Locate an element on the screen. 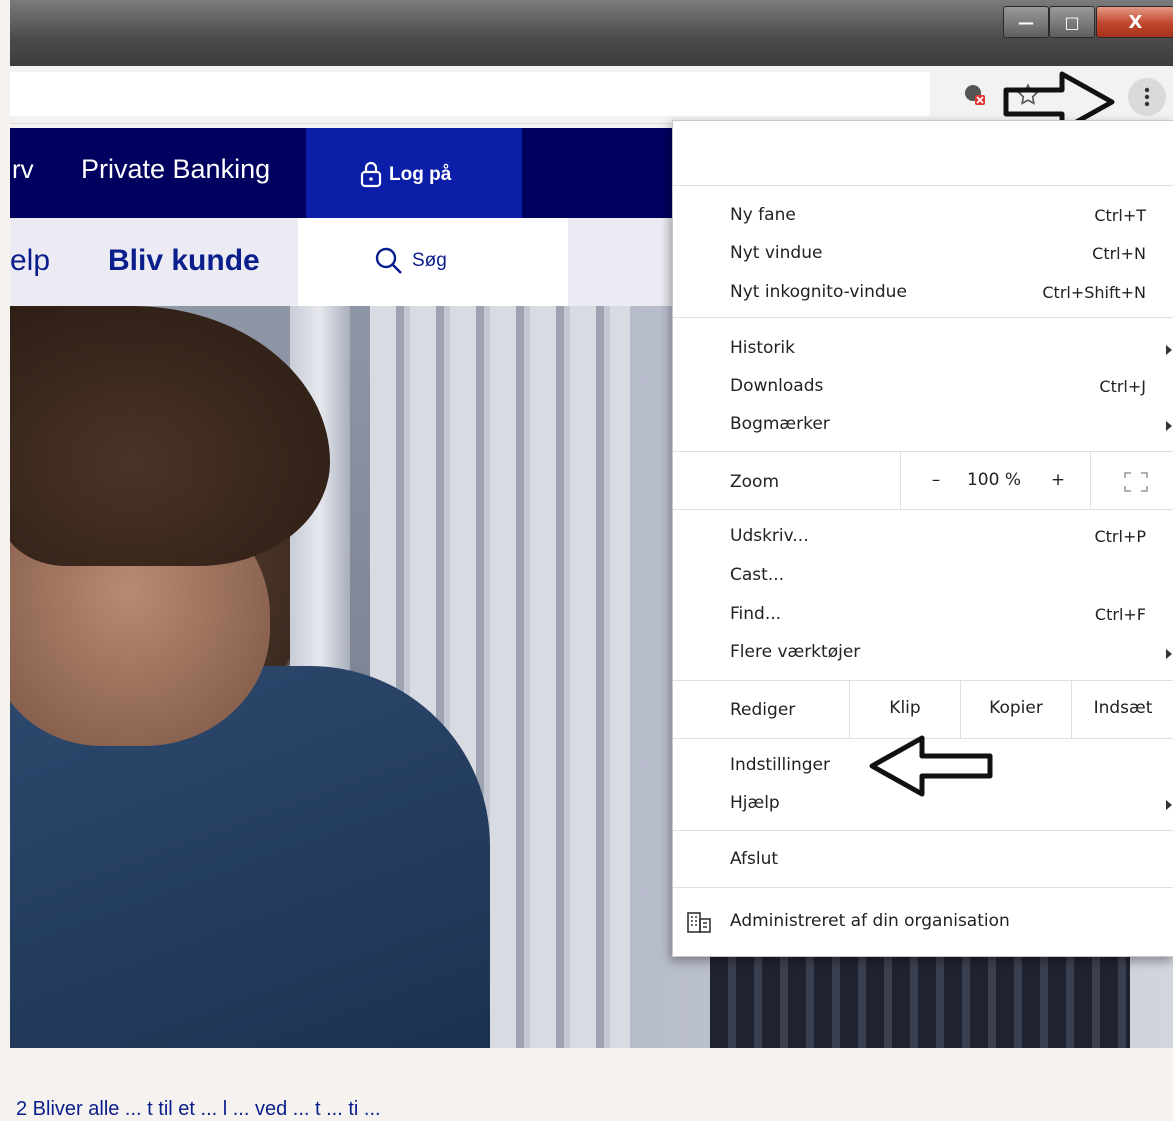 The width and height of the screenshot is (1173, 1121). maximize-glyph: □ is located at coordinates (1072, 22).